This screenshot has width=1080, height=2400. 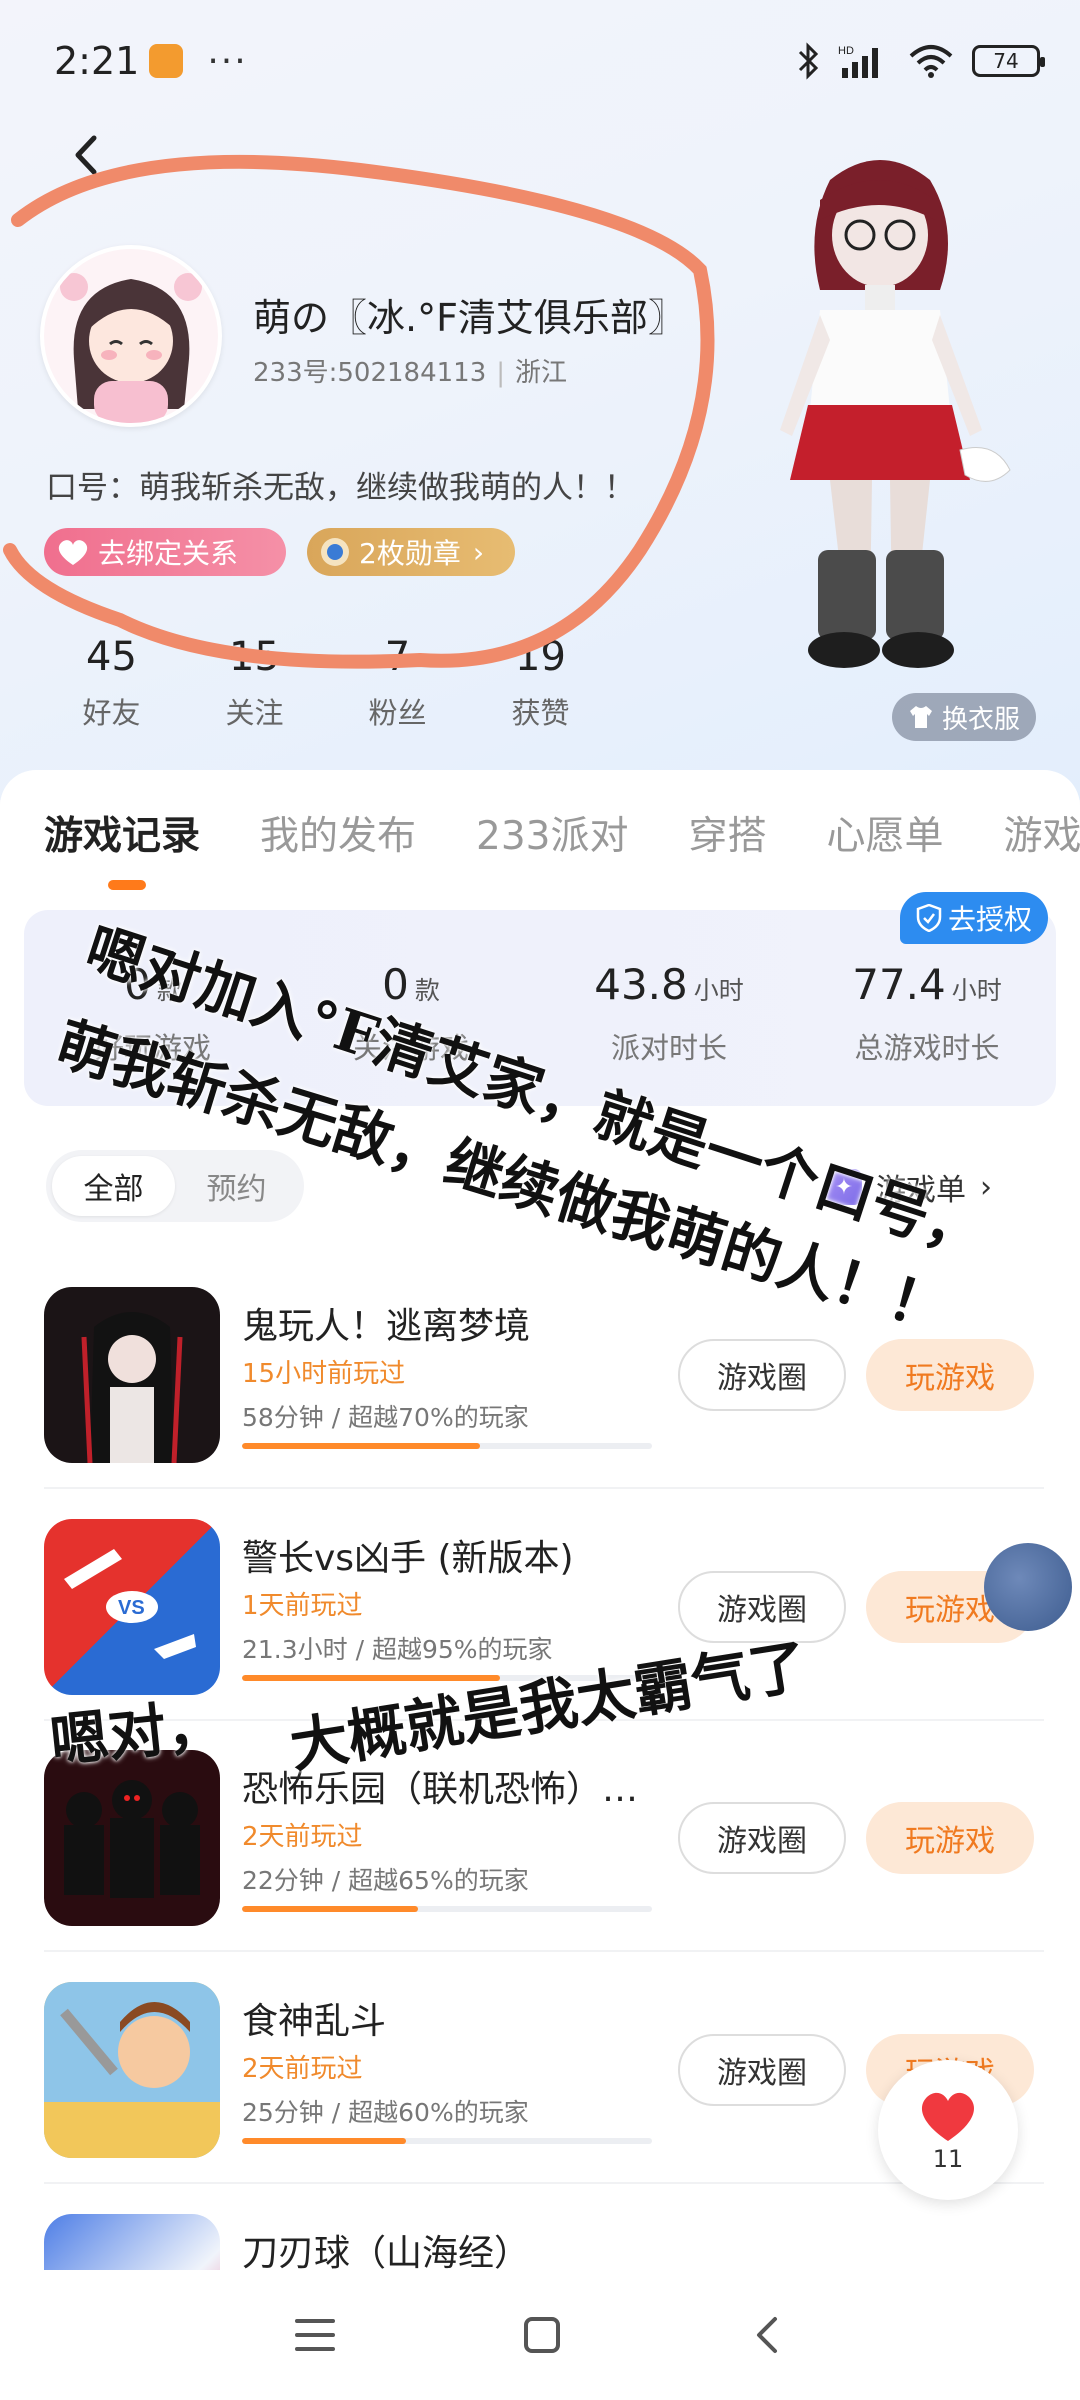 I want to click on game-last-played: 1天前玩过, so click(x=302, y=1606).